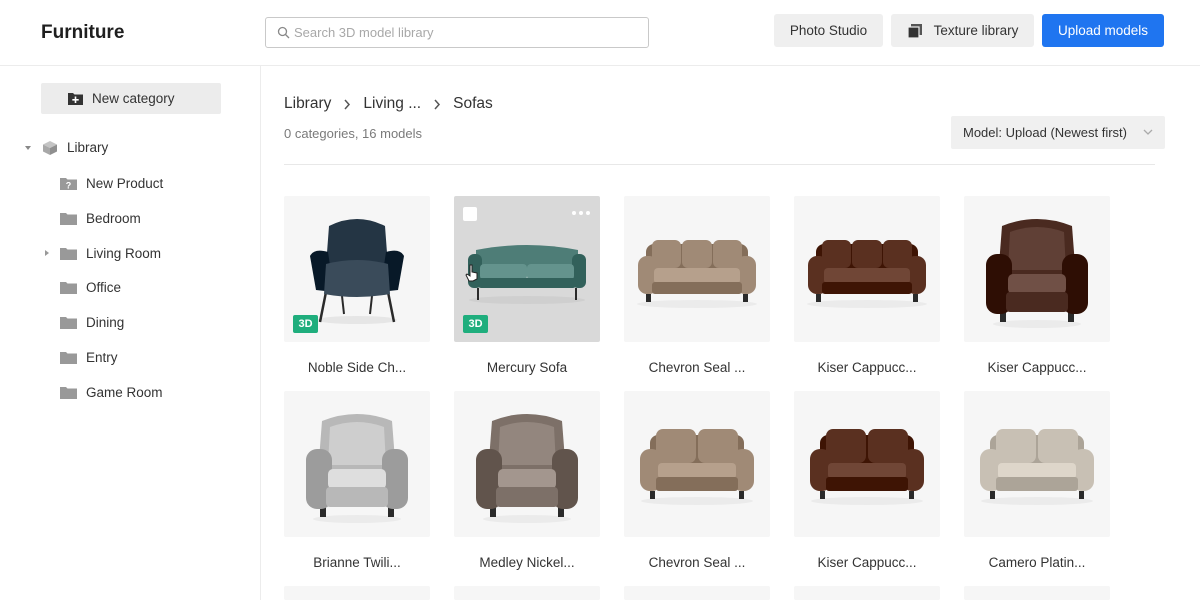 This screenshot has width=1200, height=600. I want to click on layers-icon, so click(914, 31).